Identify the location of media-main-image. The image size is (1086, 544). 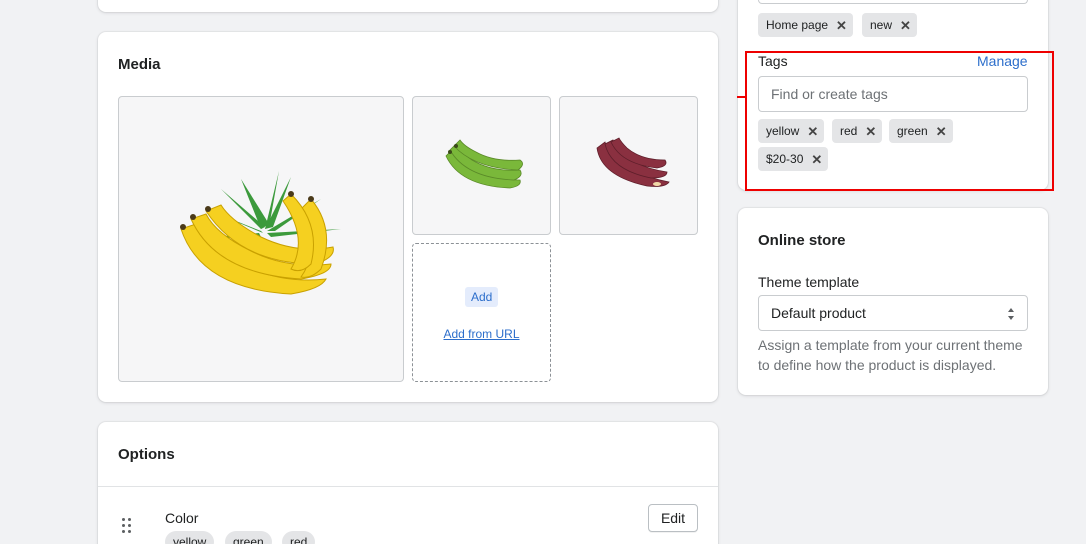
(261, 239).